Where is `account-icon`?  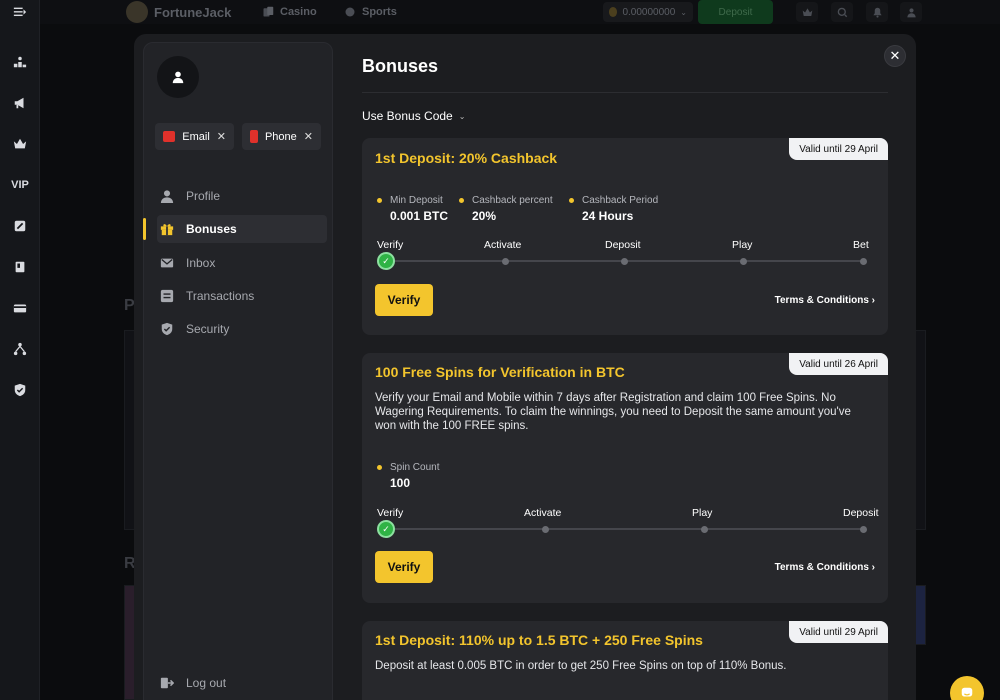
account-icon is located at coordinates (911, 12).